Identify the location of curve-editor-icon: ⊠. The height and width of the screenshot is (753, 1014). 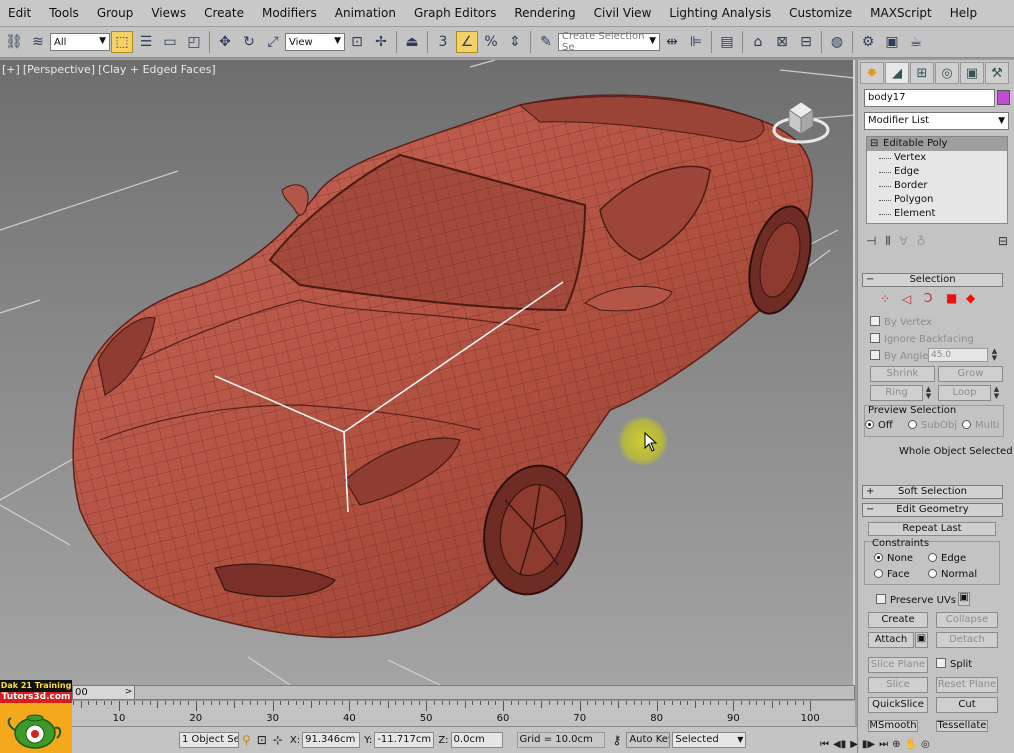
(782, 42).